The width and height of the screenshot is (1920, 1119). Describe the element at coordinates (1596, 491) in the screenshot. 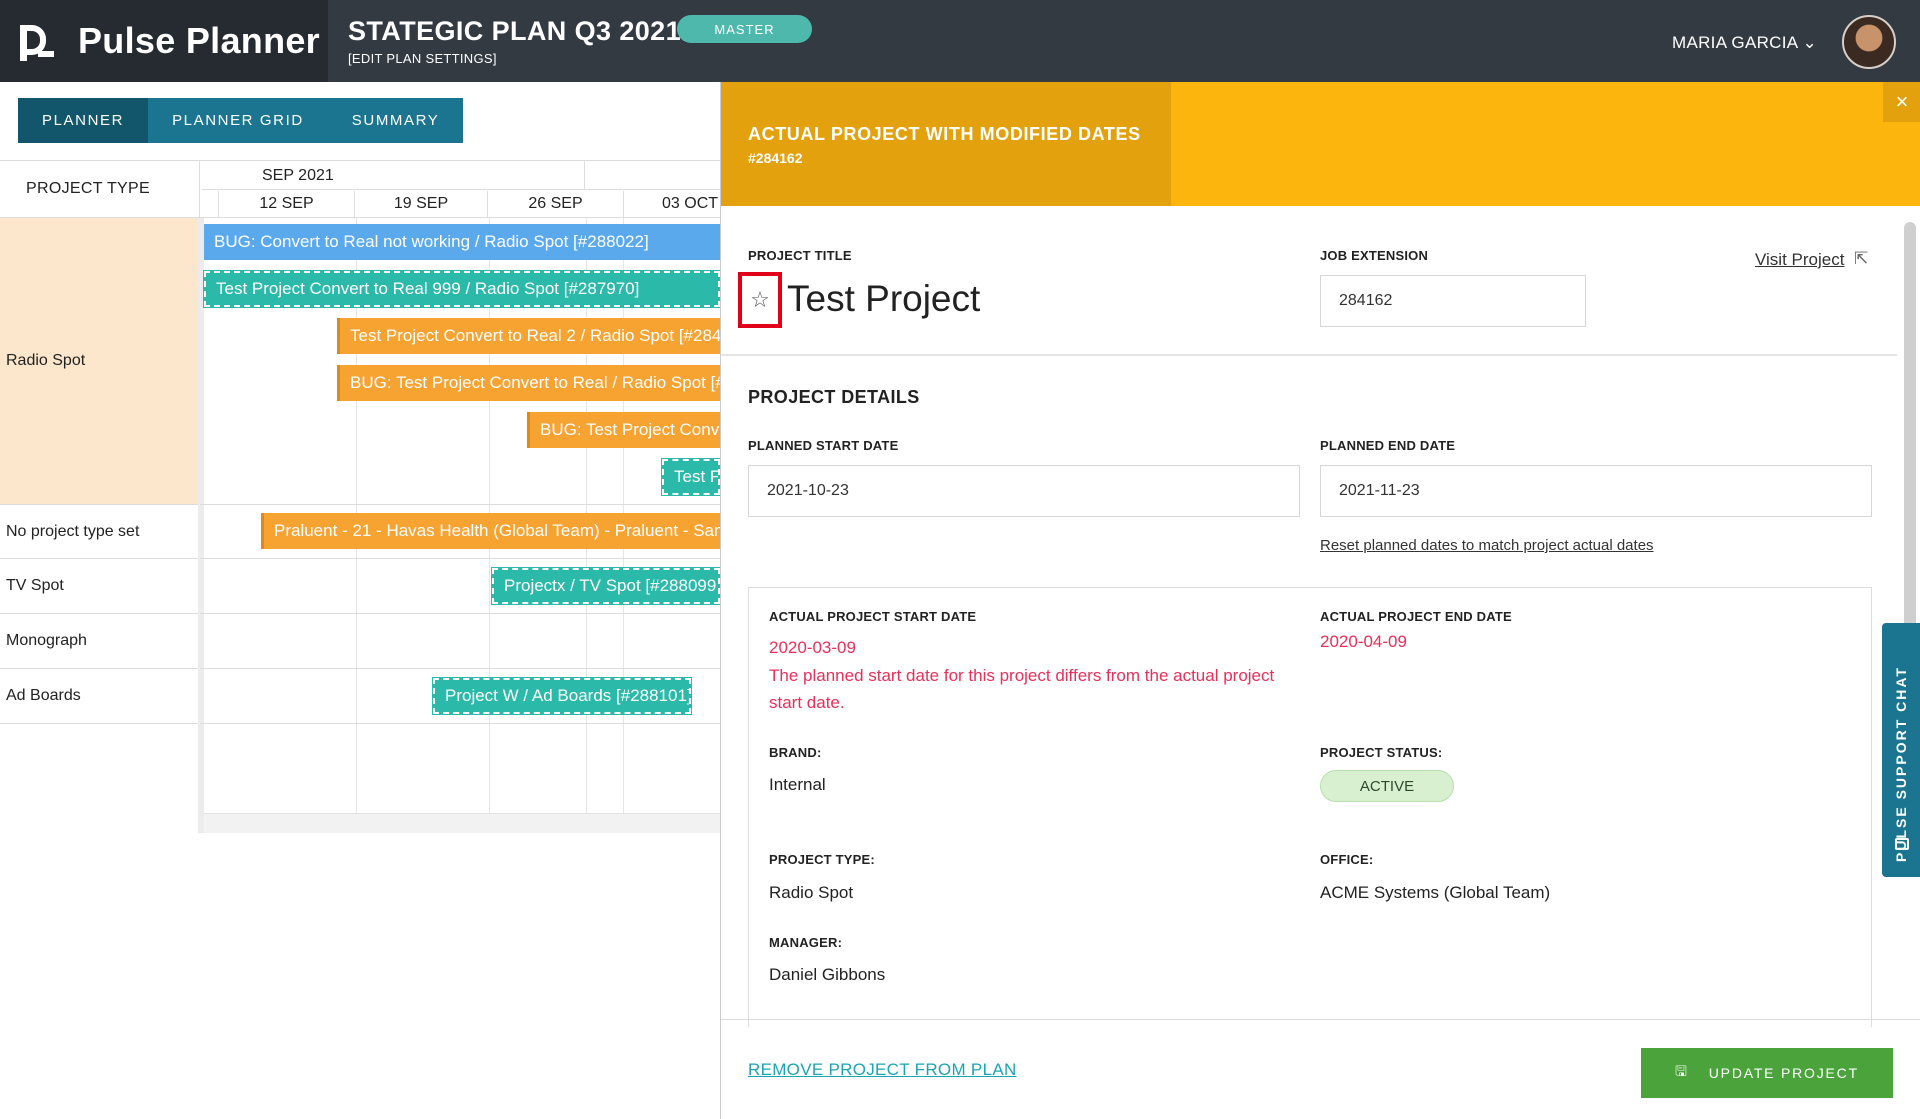

I see `planned-end-date-field: 2021-11-23` at that location.